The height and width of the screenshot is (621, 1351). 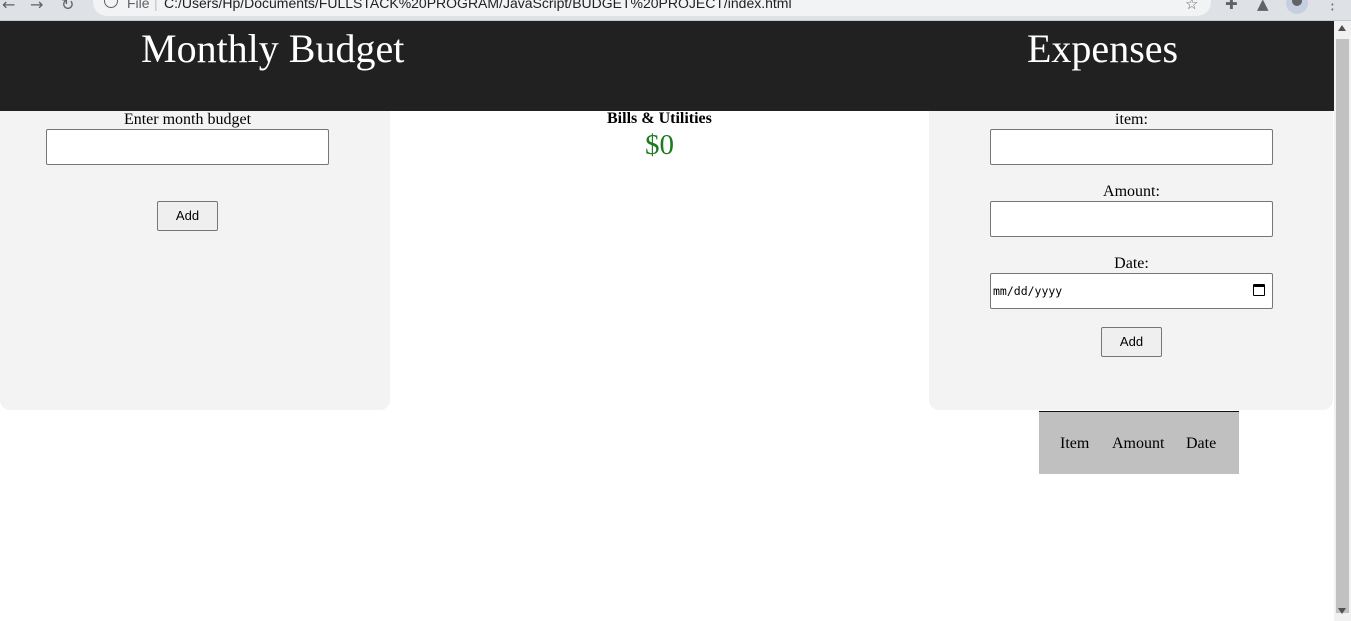 What do you see at coordinates (1131, 219) in the screenshot?
I see `amount-input` at bounding box center [1131, 219].